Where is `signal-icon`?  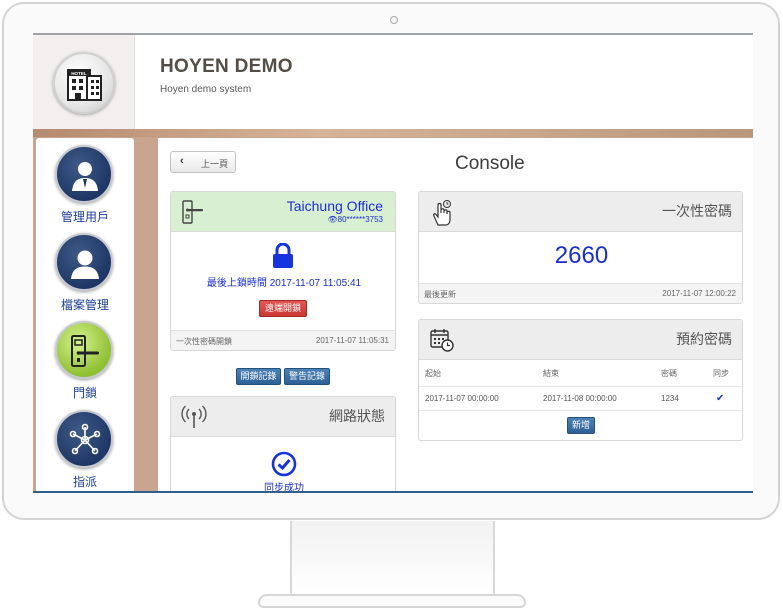 signal-icon is located at coordinates (194, 416).